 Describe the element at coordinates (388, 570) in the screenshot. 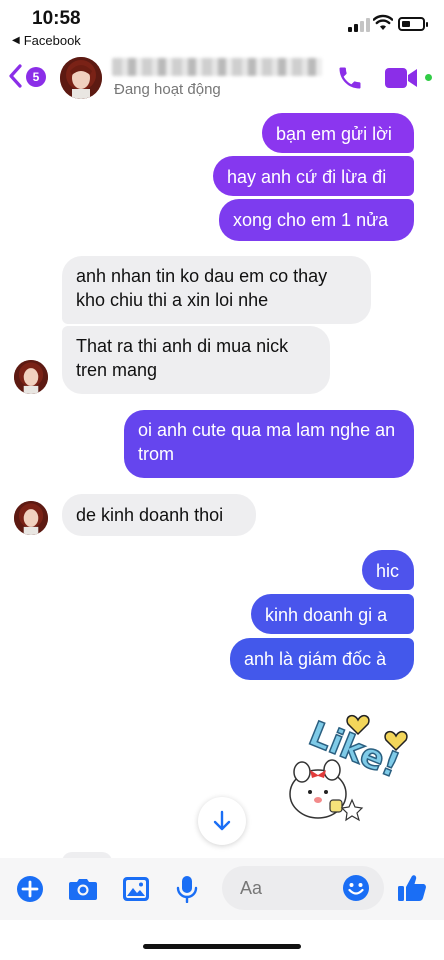

I see `message-bubble-outgoing: hic` at that location.